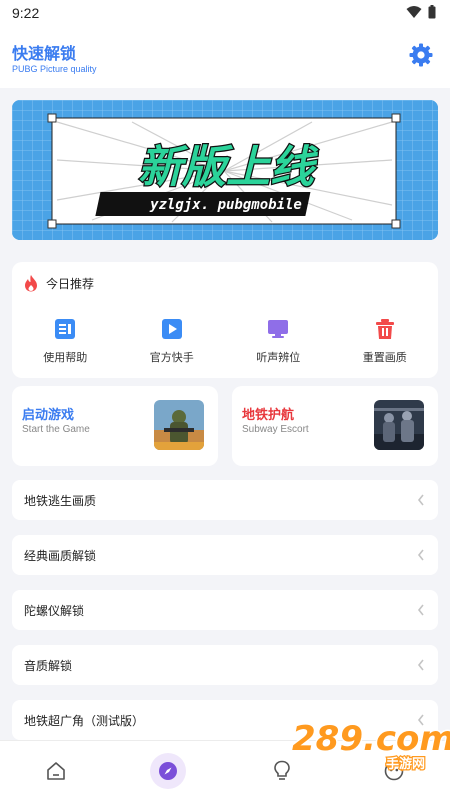 The image size is (450, 800). I want to click on help-button: 使用帮助, so click(65, 341).